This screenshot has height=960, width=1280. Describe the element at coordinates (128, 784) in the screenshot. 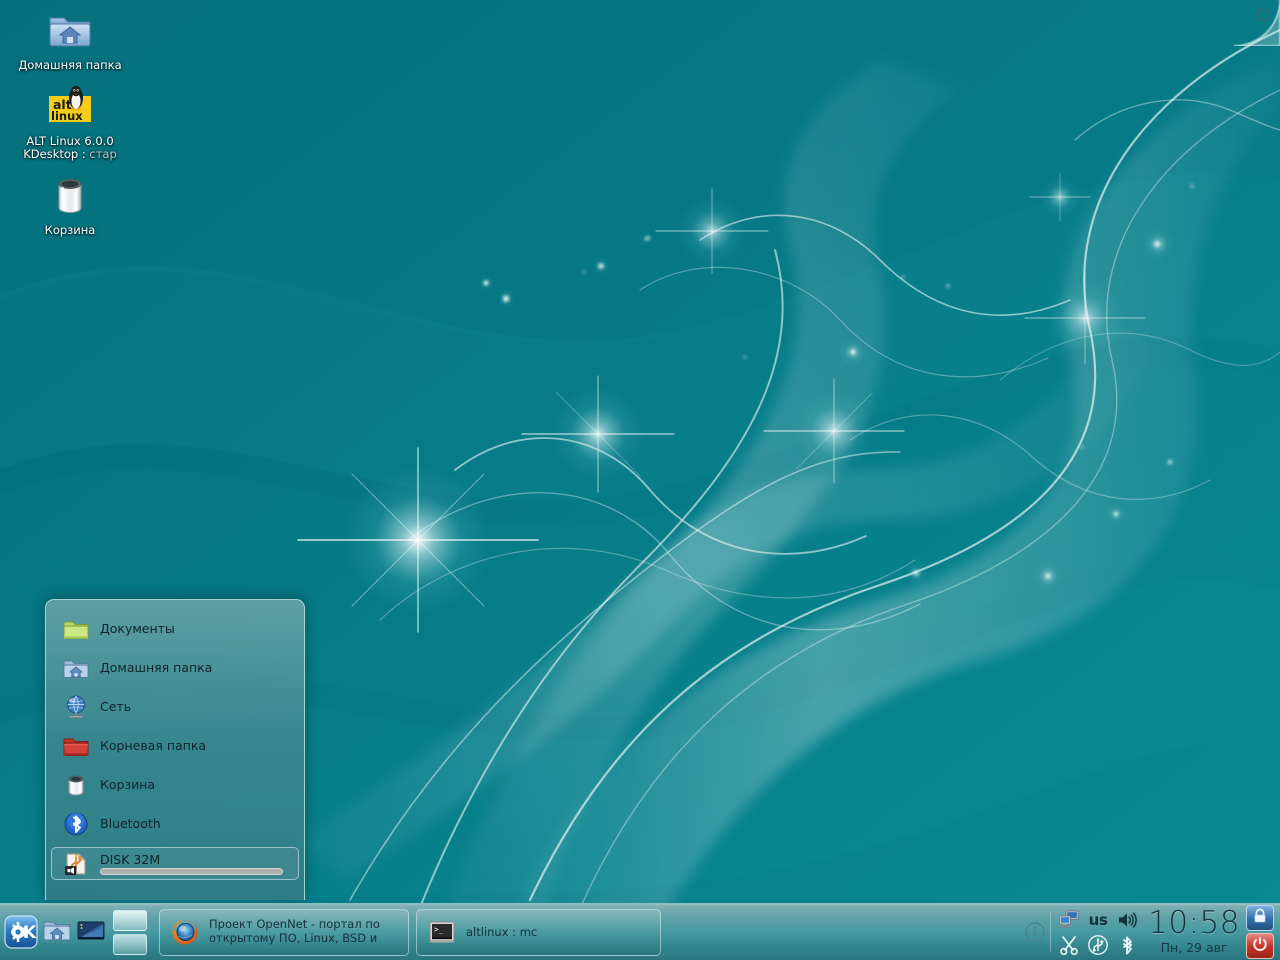

I see `places-item-label: Корзина` at that location.